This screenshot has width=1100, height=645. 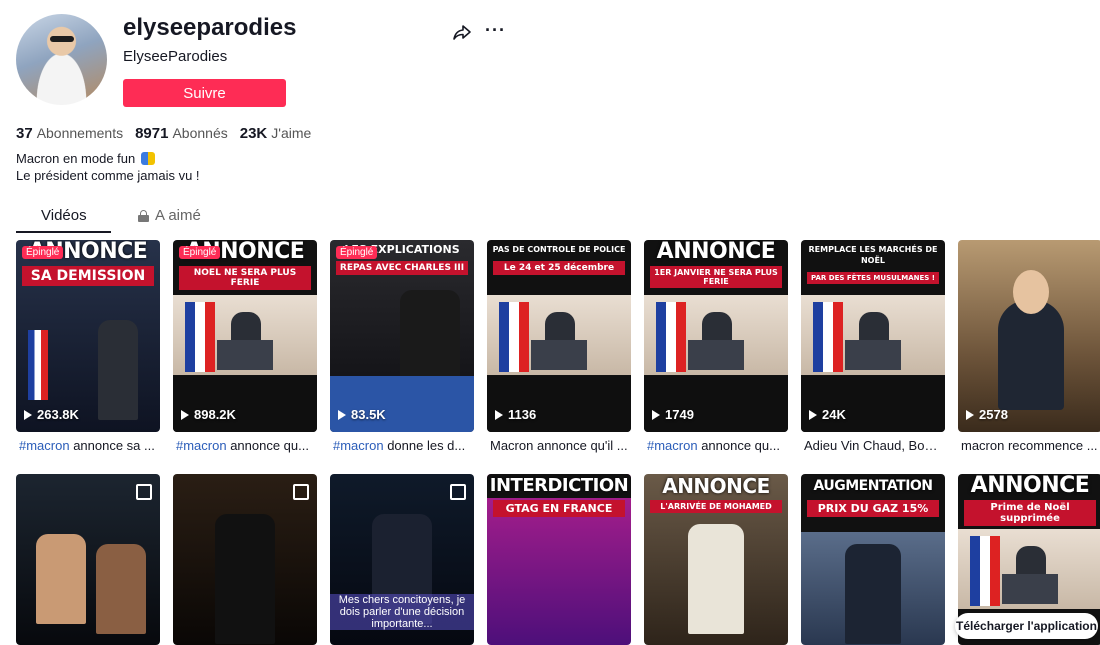 I want to click on thumb-headline: AUGMENTATION, so click(x=873, y=486).